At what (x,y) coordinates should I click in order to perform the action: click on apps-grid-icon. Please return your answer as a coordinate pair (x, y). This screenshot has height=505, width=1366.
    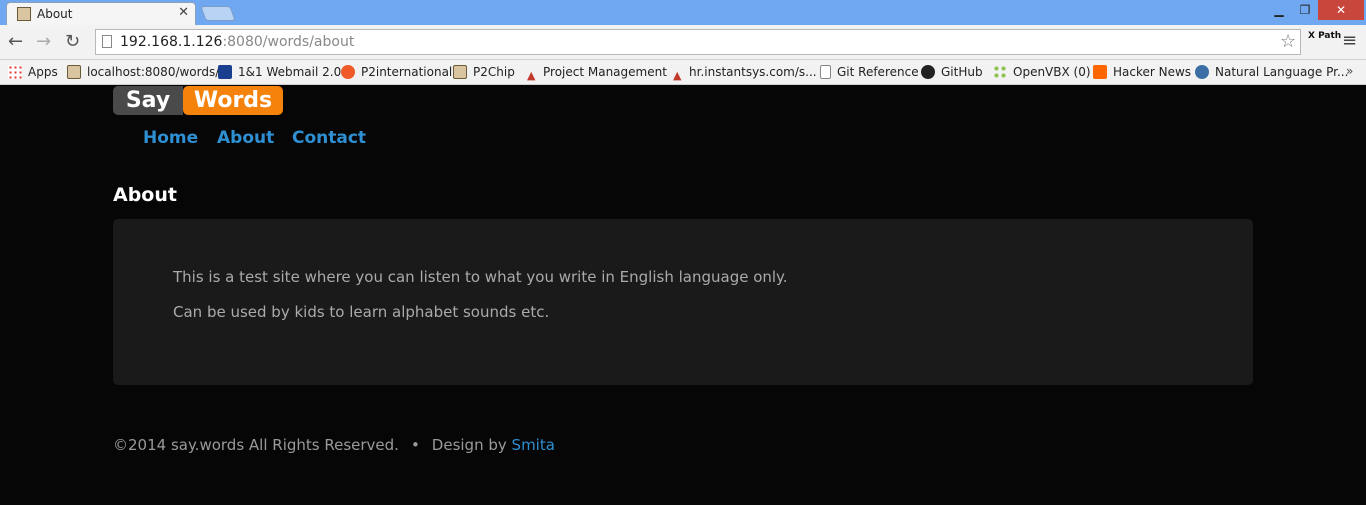
    Looking at the image, I should click on (15, 72).